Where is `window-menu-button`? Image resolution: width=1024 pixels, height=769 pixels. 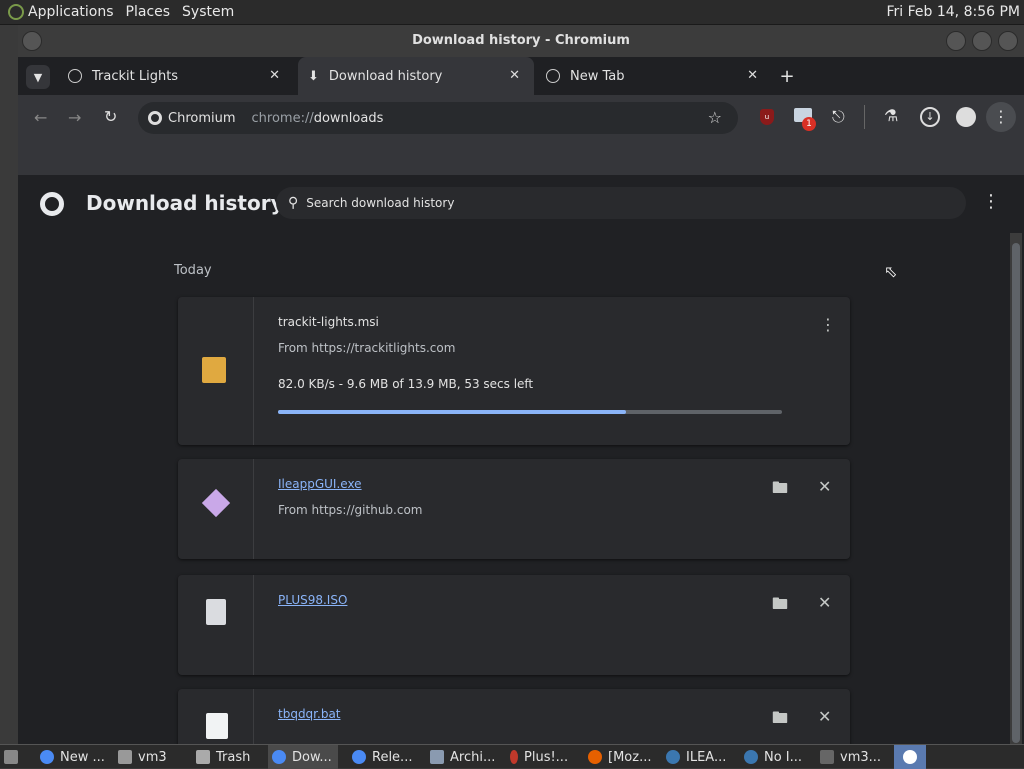 window-menu-button is located at coordinates (32, 41).